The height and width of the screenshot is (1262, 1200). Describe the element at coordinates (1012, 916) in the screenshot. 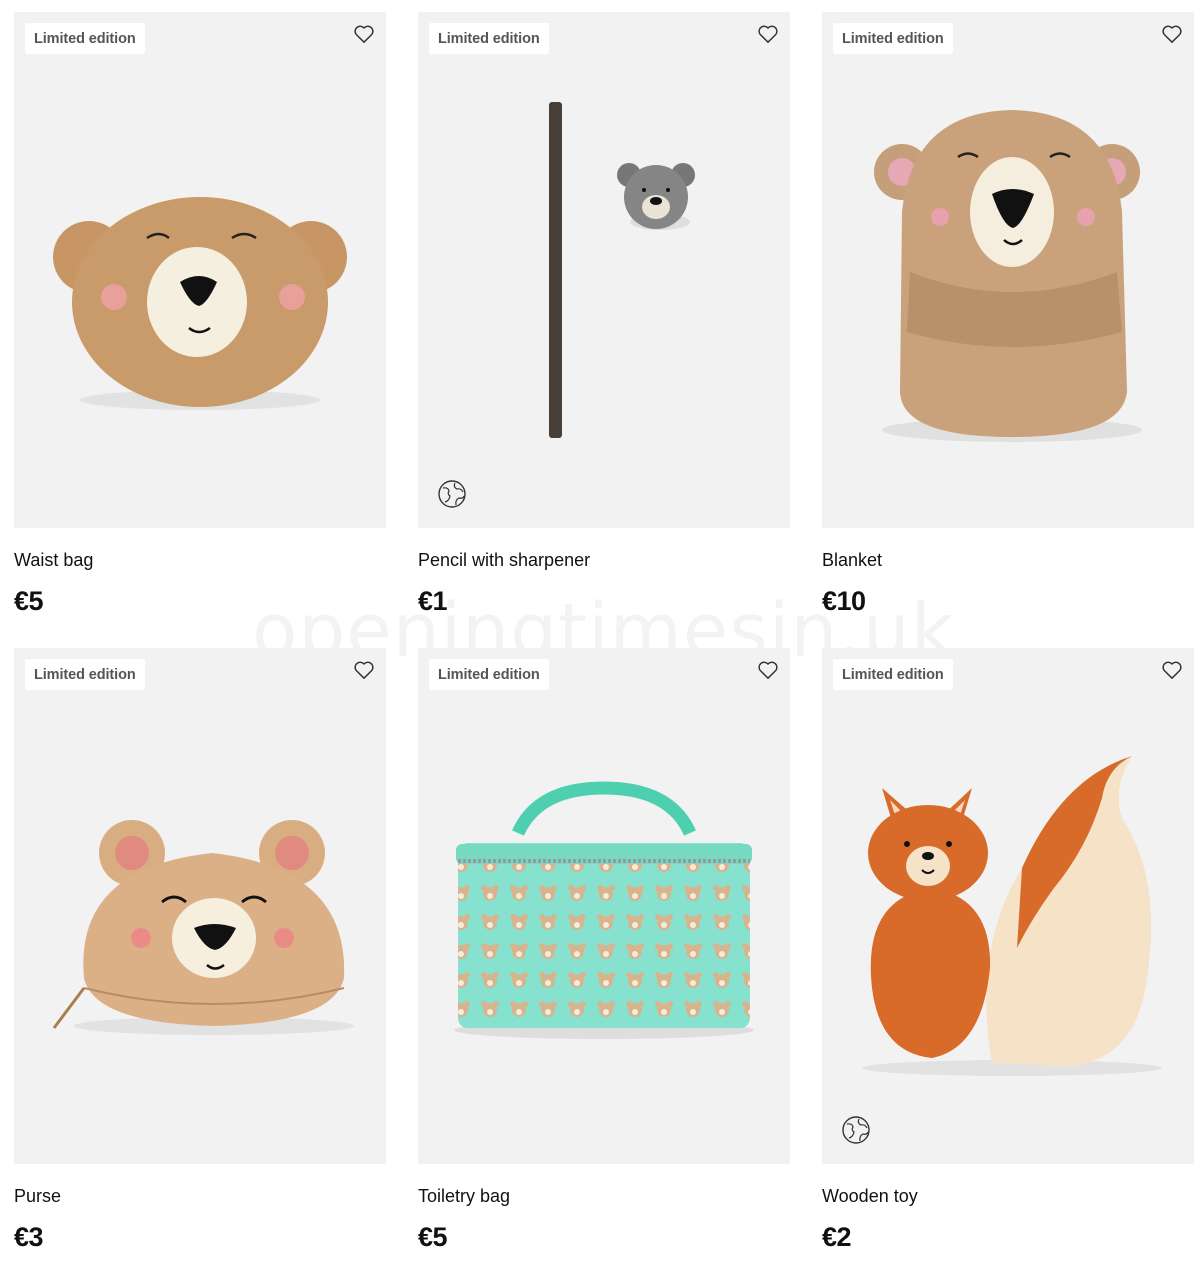

I see `wooden-squirrel-toy-image` at that location.